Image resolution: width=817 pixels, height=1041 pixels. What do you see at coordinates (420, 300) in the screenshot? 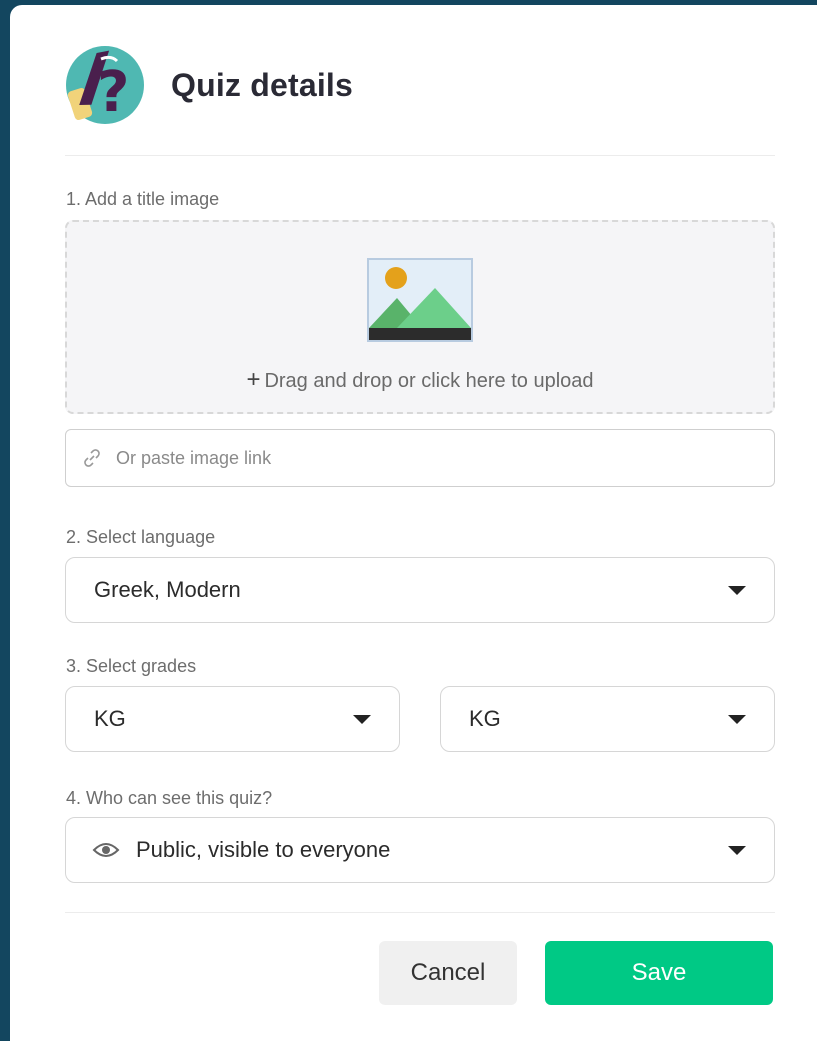
I see `image-placeholder-icon` at bounding box center [420, 300].